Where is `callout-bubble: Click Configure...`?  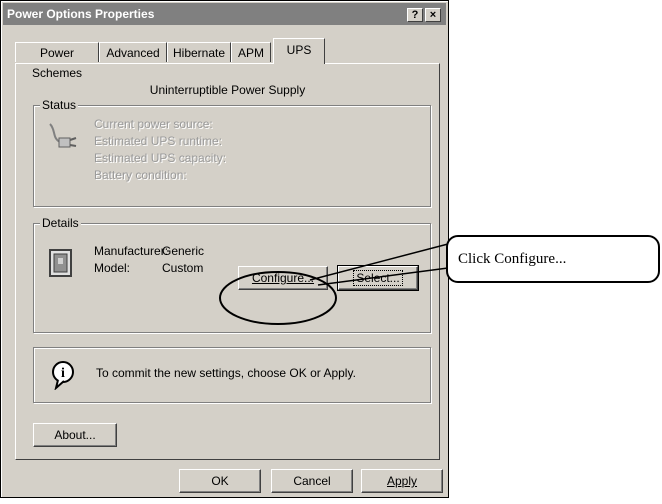
callout-bubble: Click Configure... is located at coordinates (553, 259).